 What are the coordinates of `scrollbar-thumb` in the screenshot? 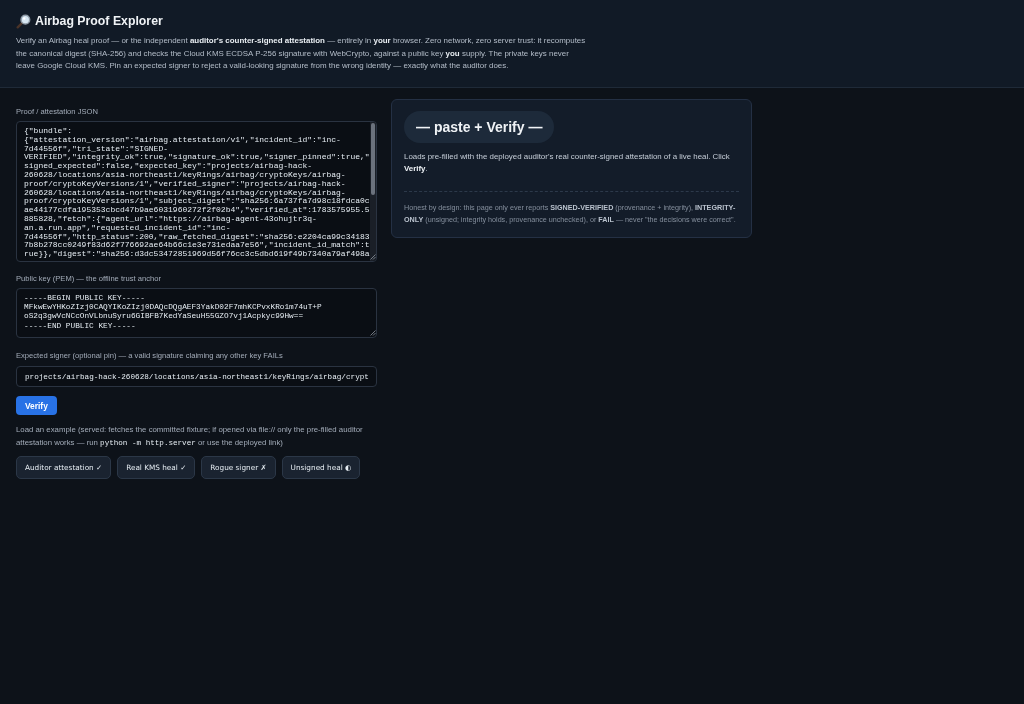 It's located at (373, 159).